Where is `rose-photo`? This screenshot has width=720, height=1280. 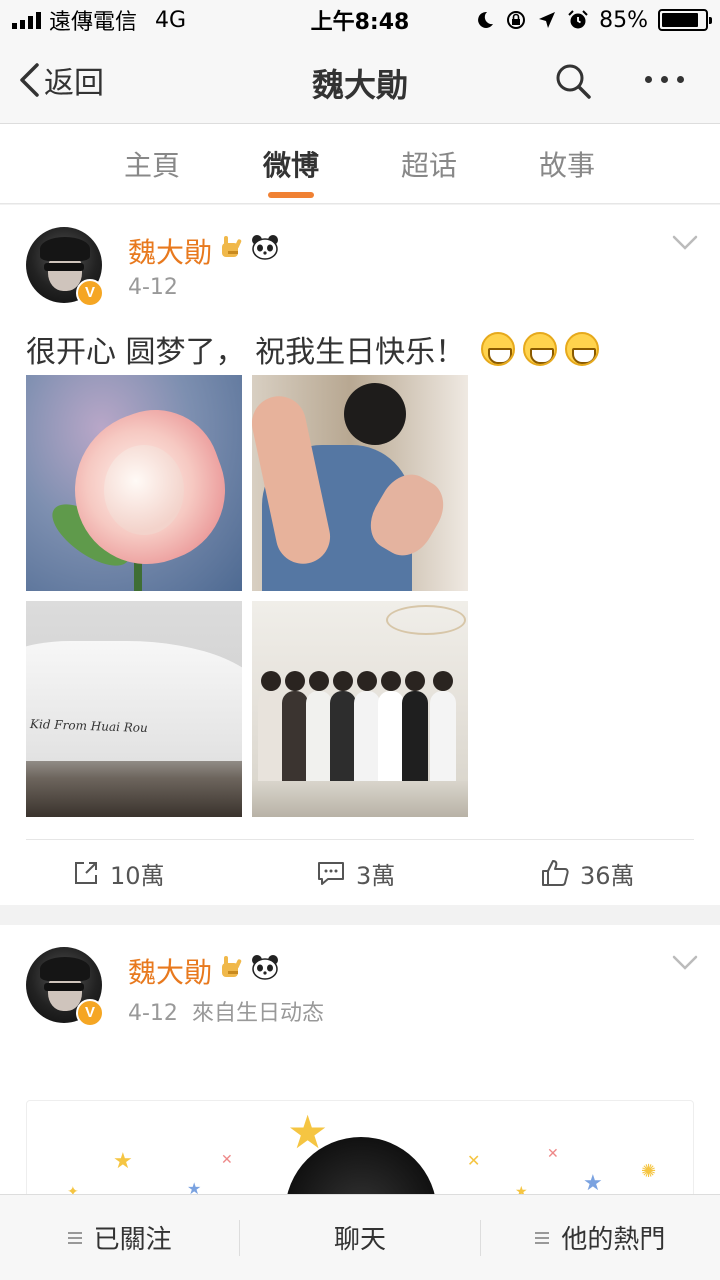
rose-photo is located at coordinates (134, 483).